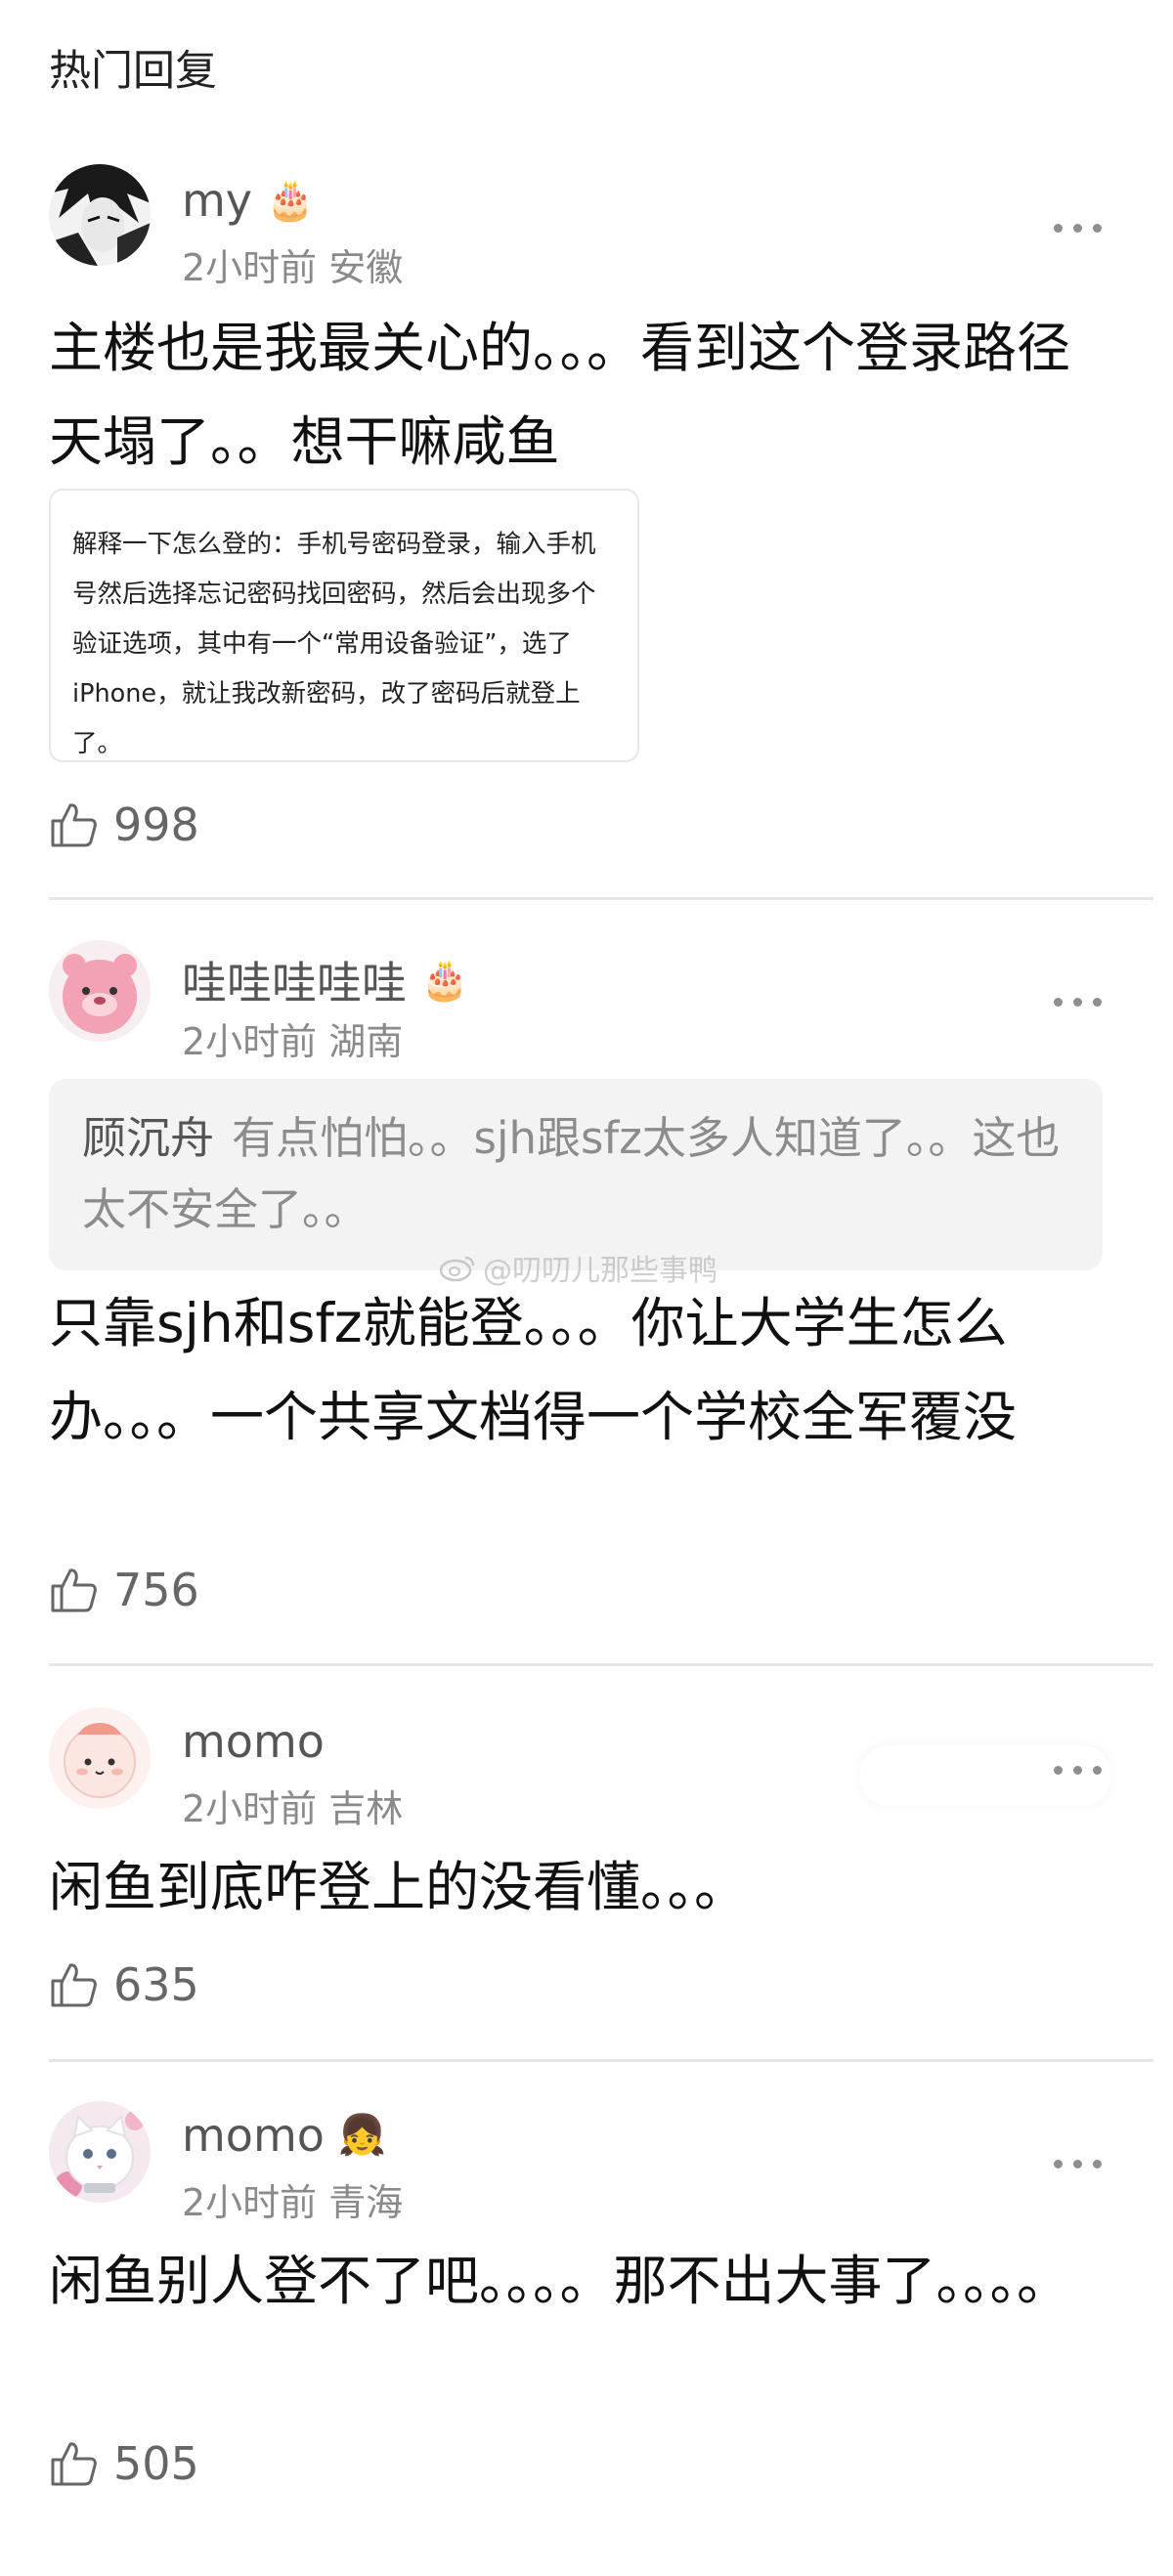 The width and height of the screenshot is (1173, 2576). I want to click on anime-avatar-image, so click(100, 215).